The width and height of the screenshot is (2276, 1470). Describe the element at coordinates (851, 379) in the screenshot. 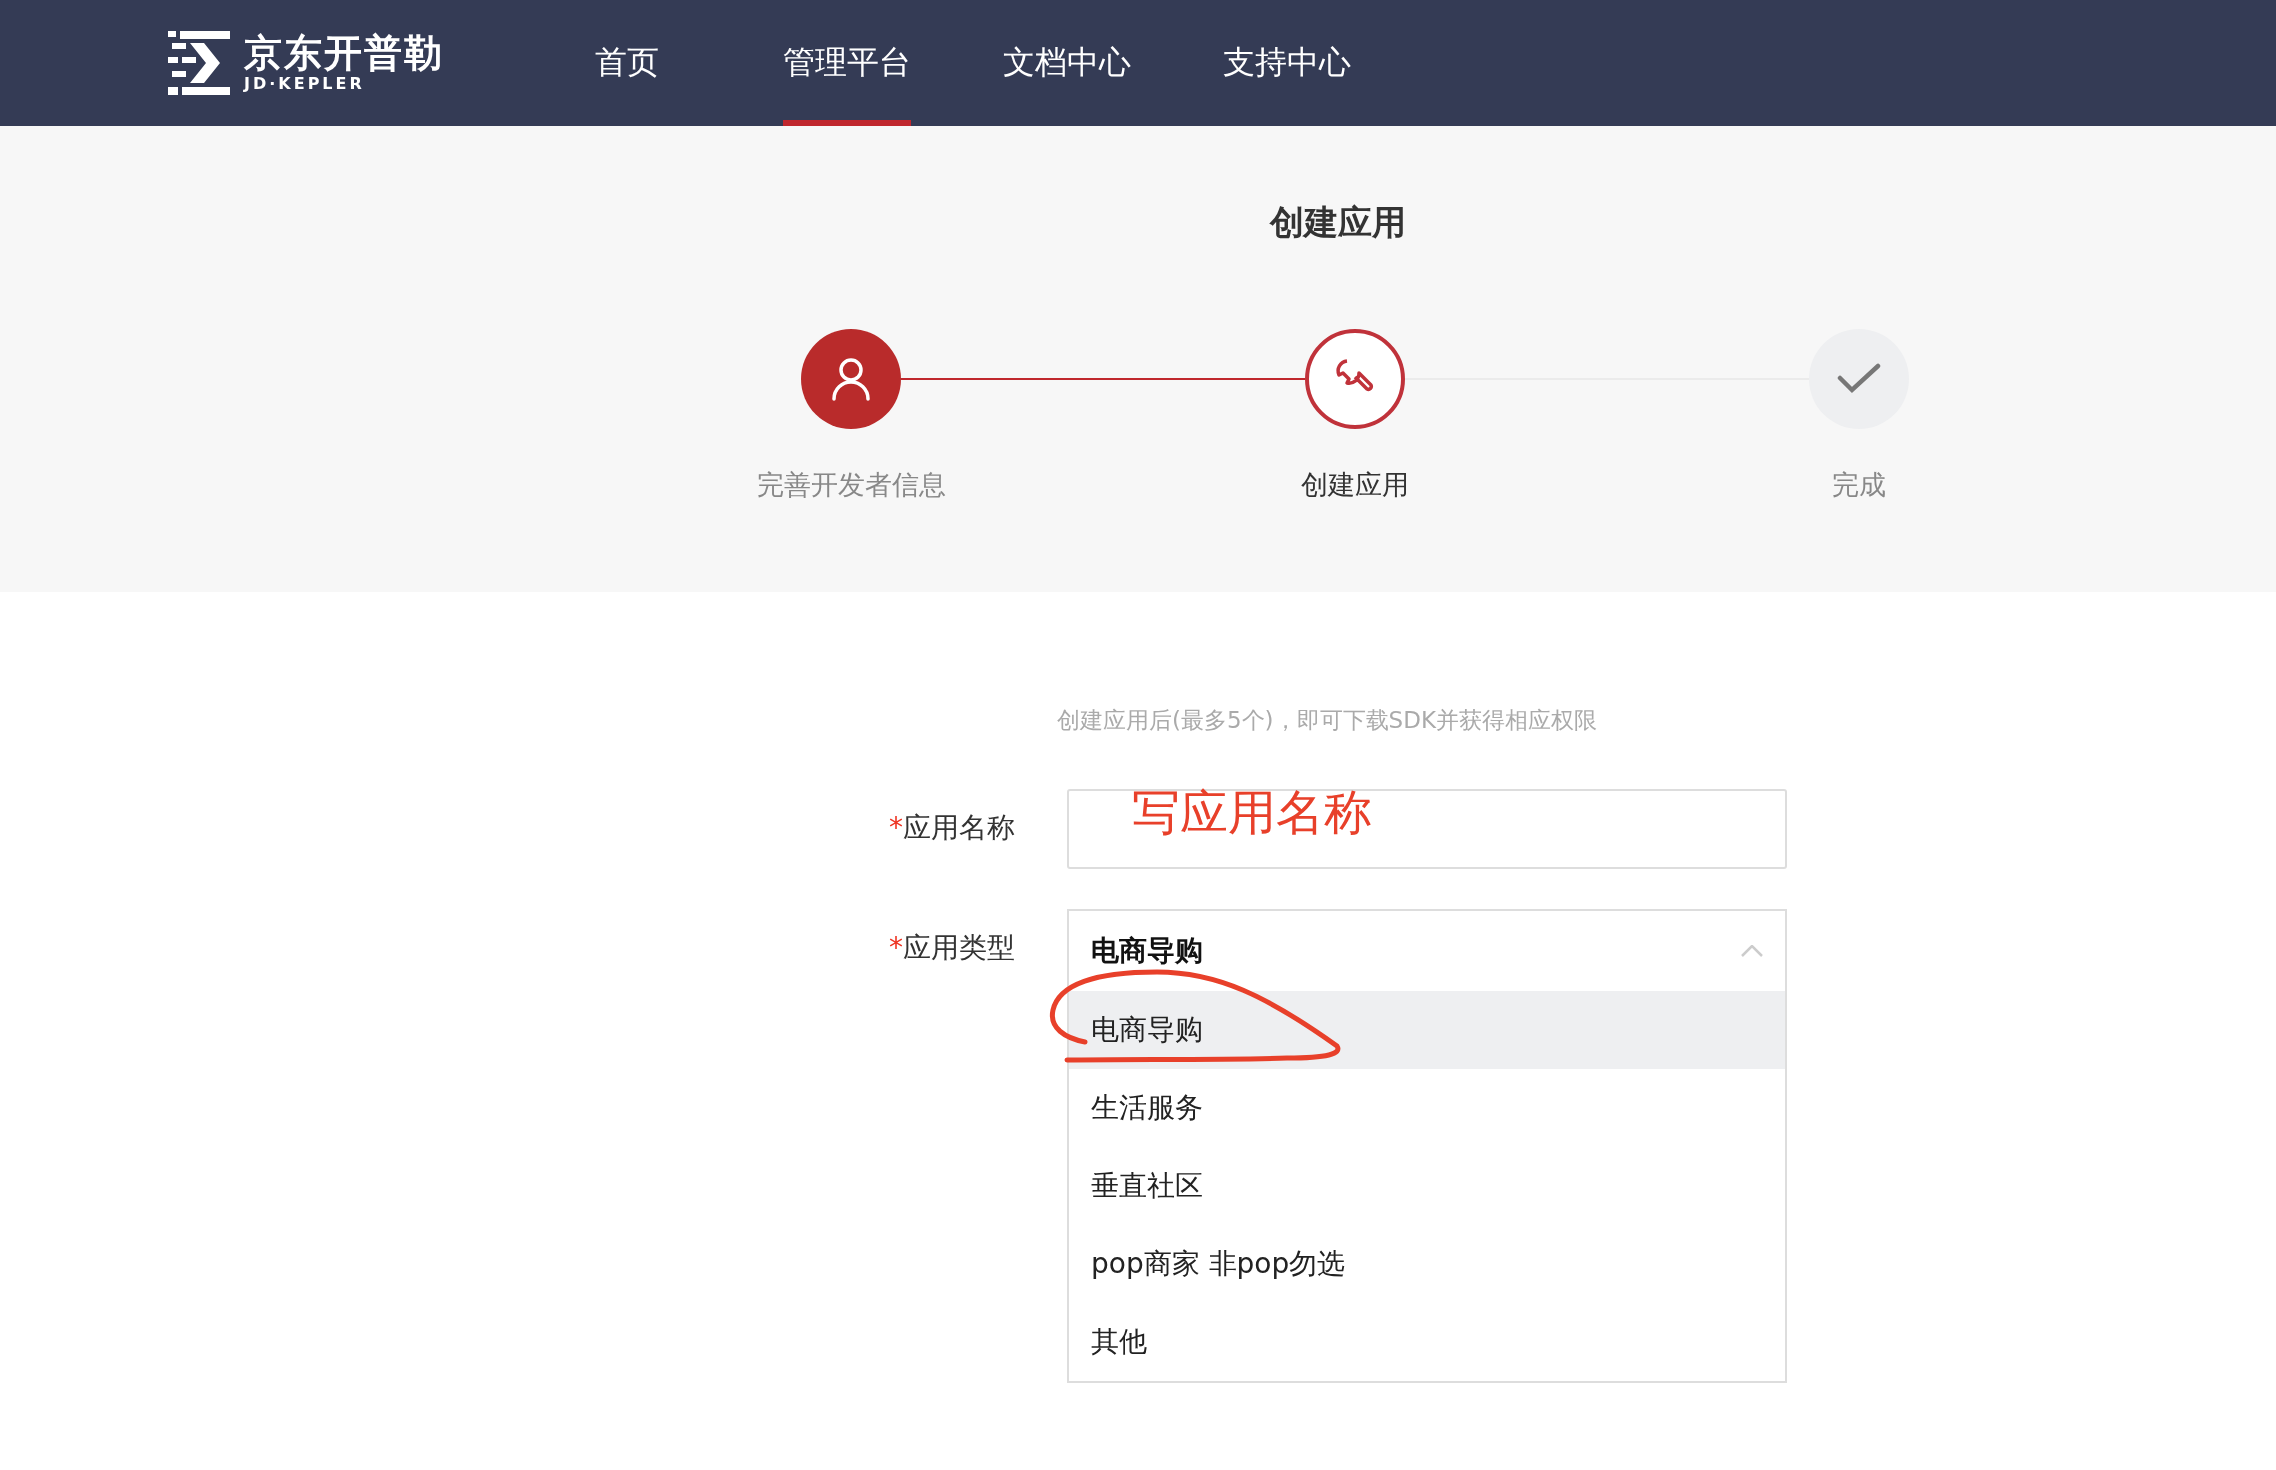

I see `user-icon` at that location.